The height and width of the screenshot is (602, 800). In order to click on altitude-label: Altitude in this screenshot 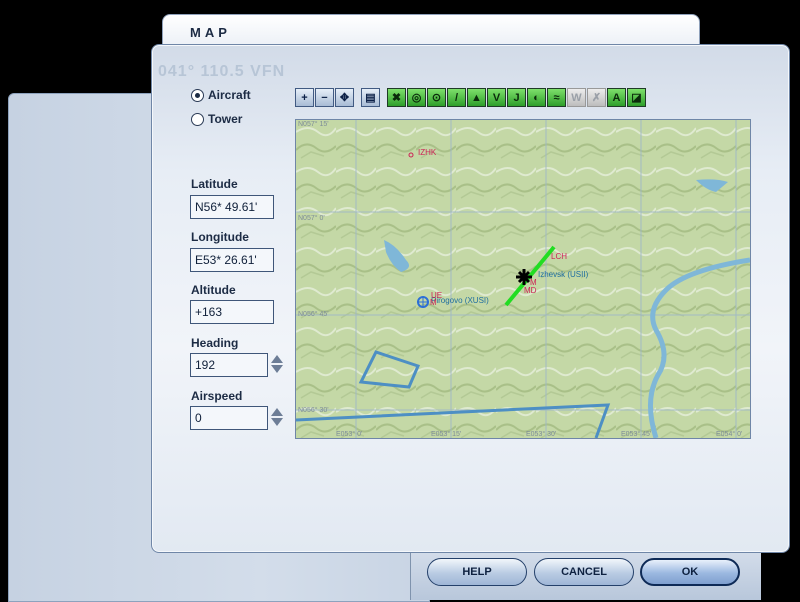, I will do `click(213, 290)`.